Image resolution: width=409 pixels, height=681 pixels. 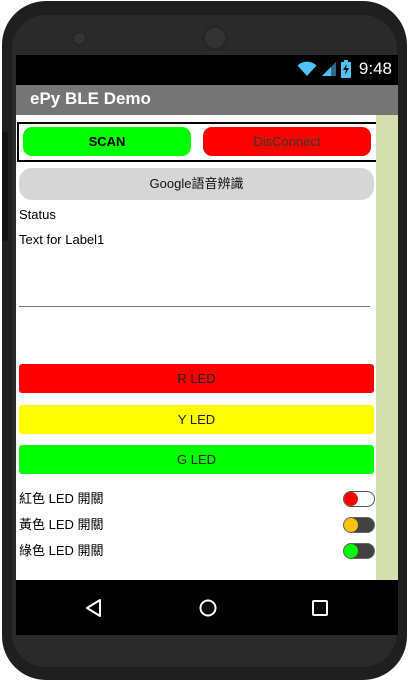 What do you see at coordinates (320, 608) in the screenshot?
I see `recent-apps-icon` at bounding box center [320, 608].